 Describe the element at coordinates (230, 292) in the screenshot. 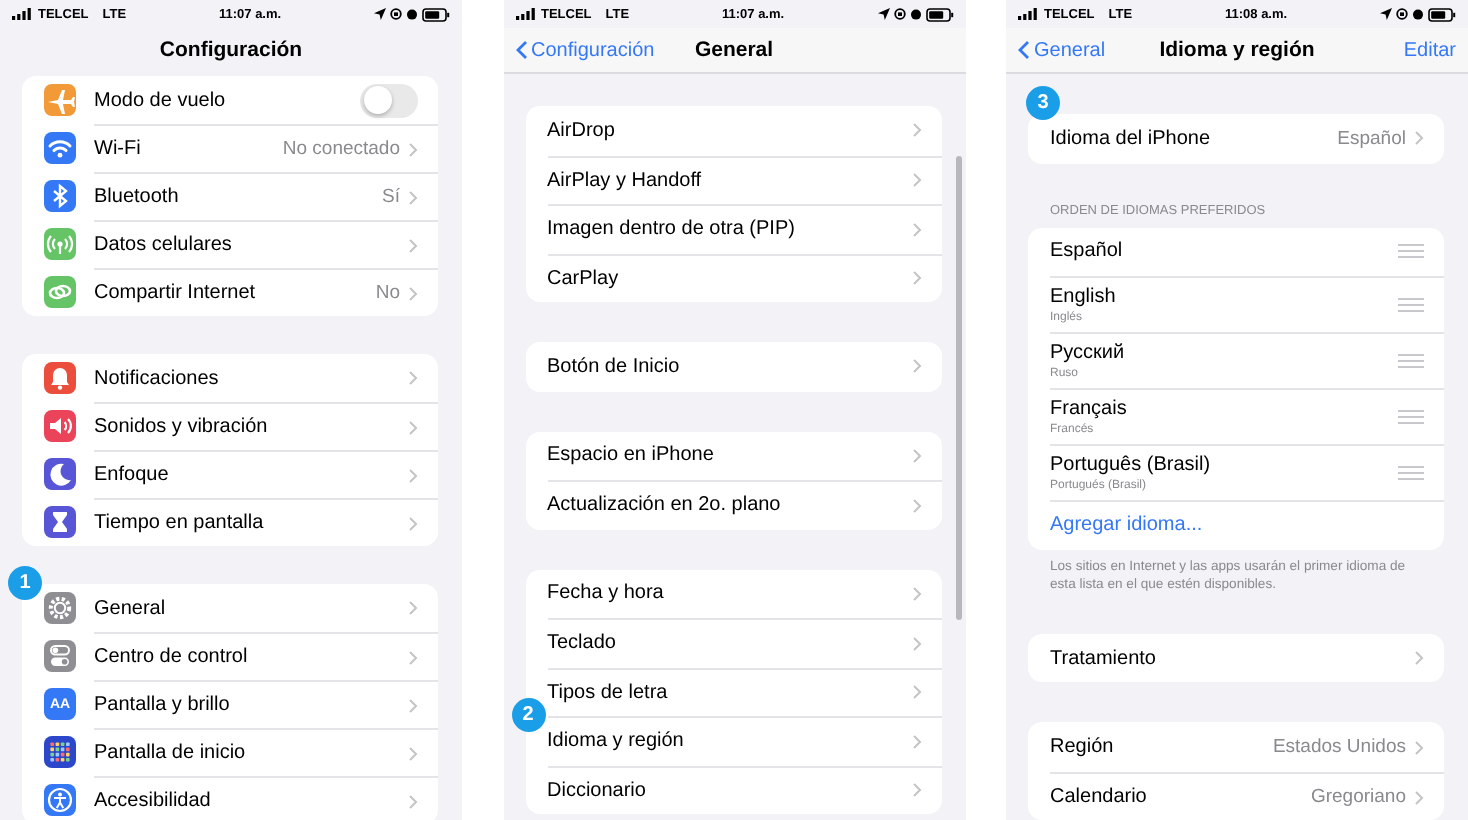

I see `settings-row: Compartir Internet No` at that location.